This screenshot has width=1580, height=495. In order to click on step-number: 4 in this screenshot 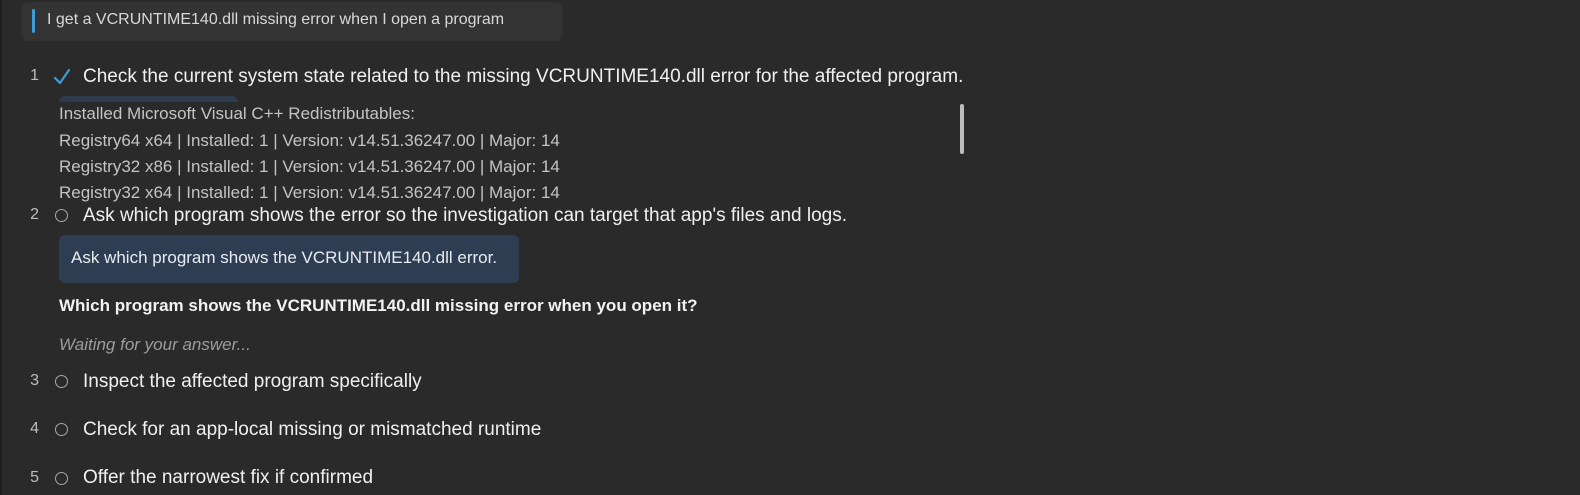, I will do `click(34, 428)`.